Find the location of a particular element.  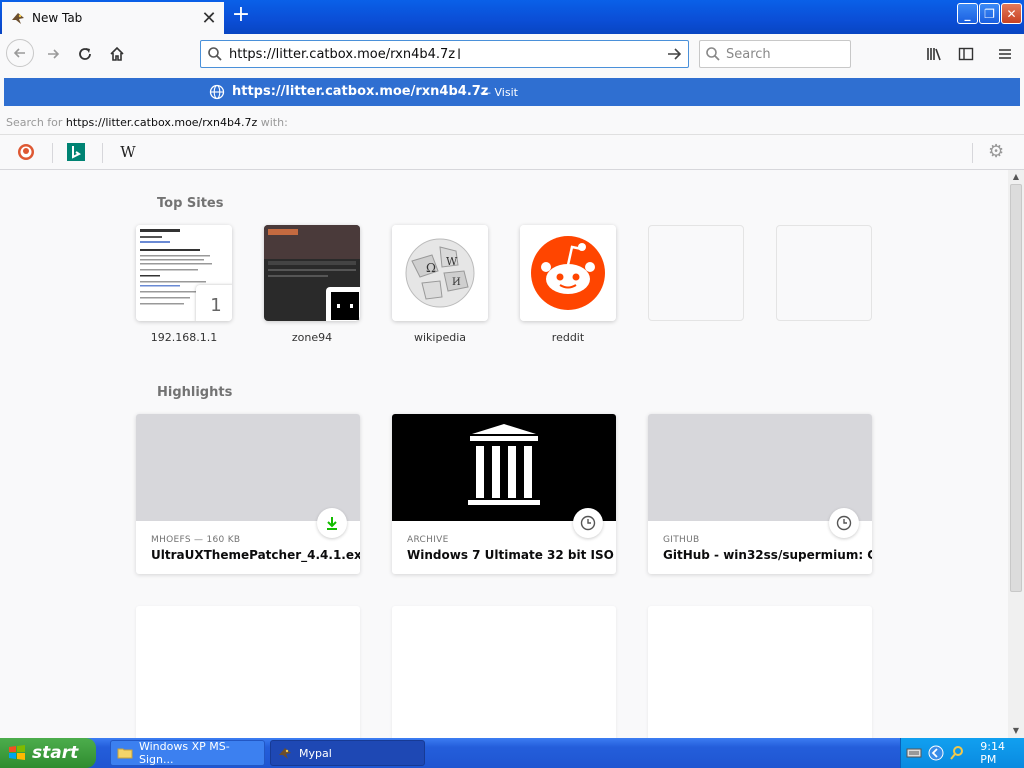

tab-title: New Tab is located at coordinates (57, 18).